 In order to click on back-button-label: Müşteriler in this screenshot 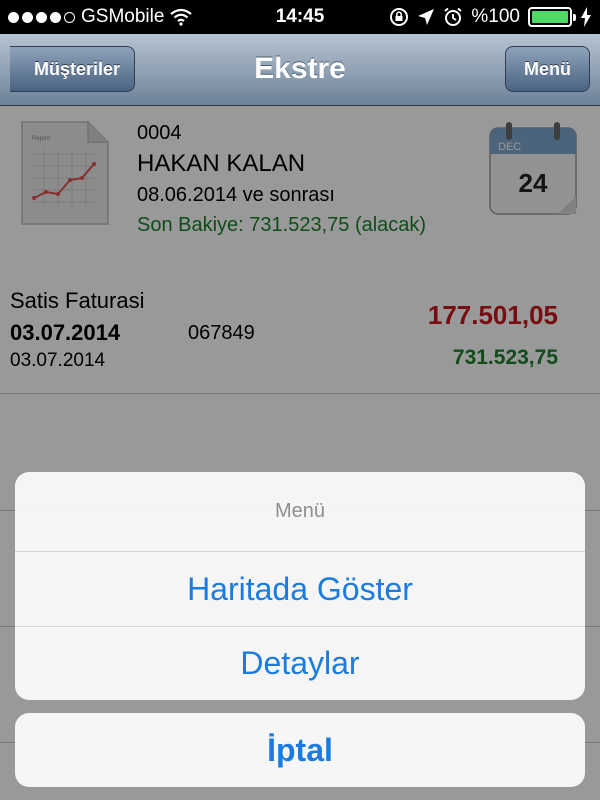, I will do `click(77, 68)`.